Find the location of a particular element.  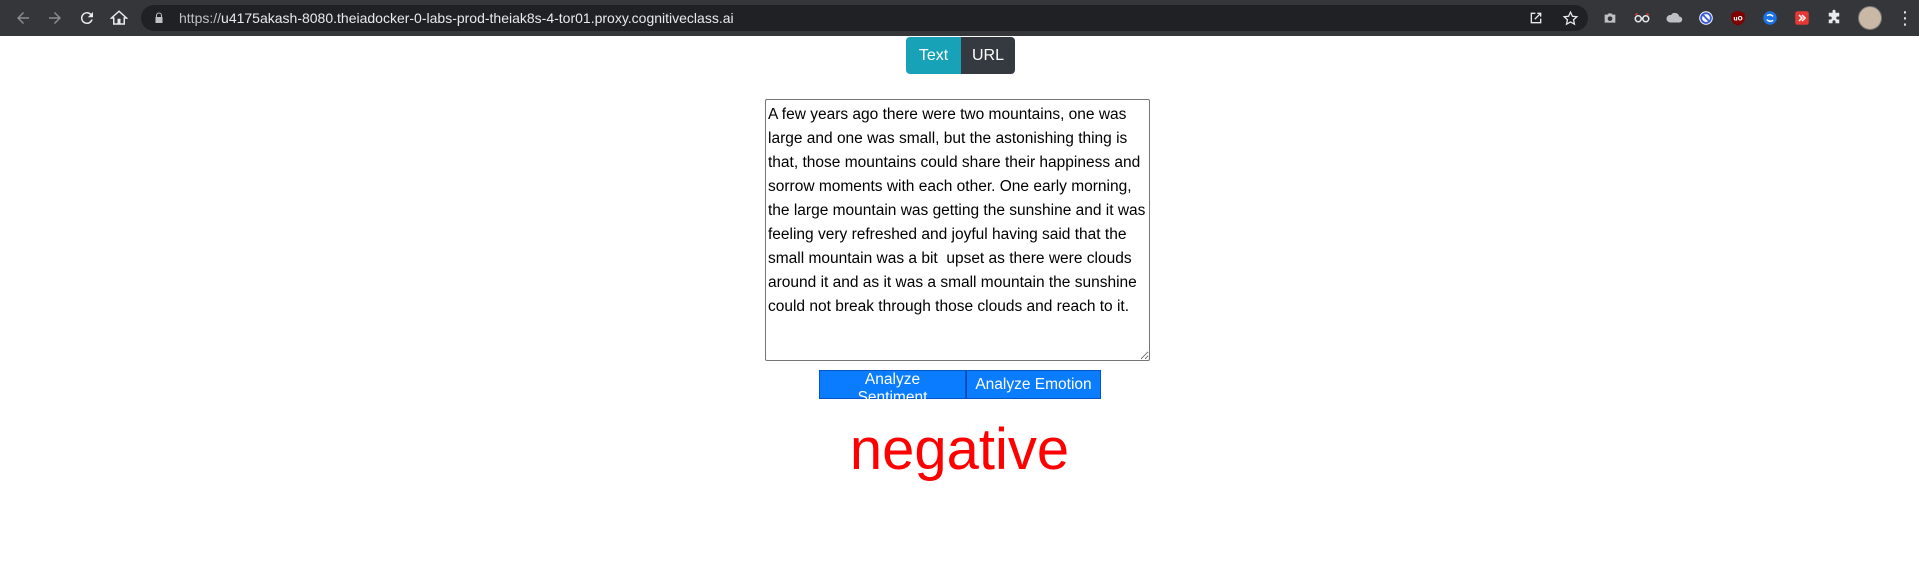

analyze-emotion-button: Analyze Emotion is located at coordinates (1033, 384).